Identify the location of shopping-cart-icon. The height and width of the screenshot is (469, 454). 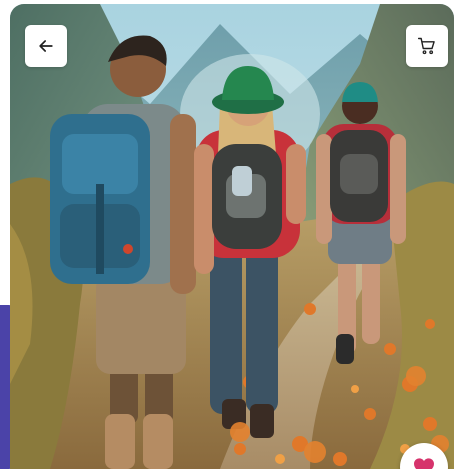
(426, 46).